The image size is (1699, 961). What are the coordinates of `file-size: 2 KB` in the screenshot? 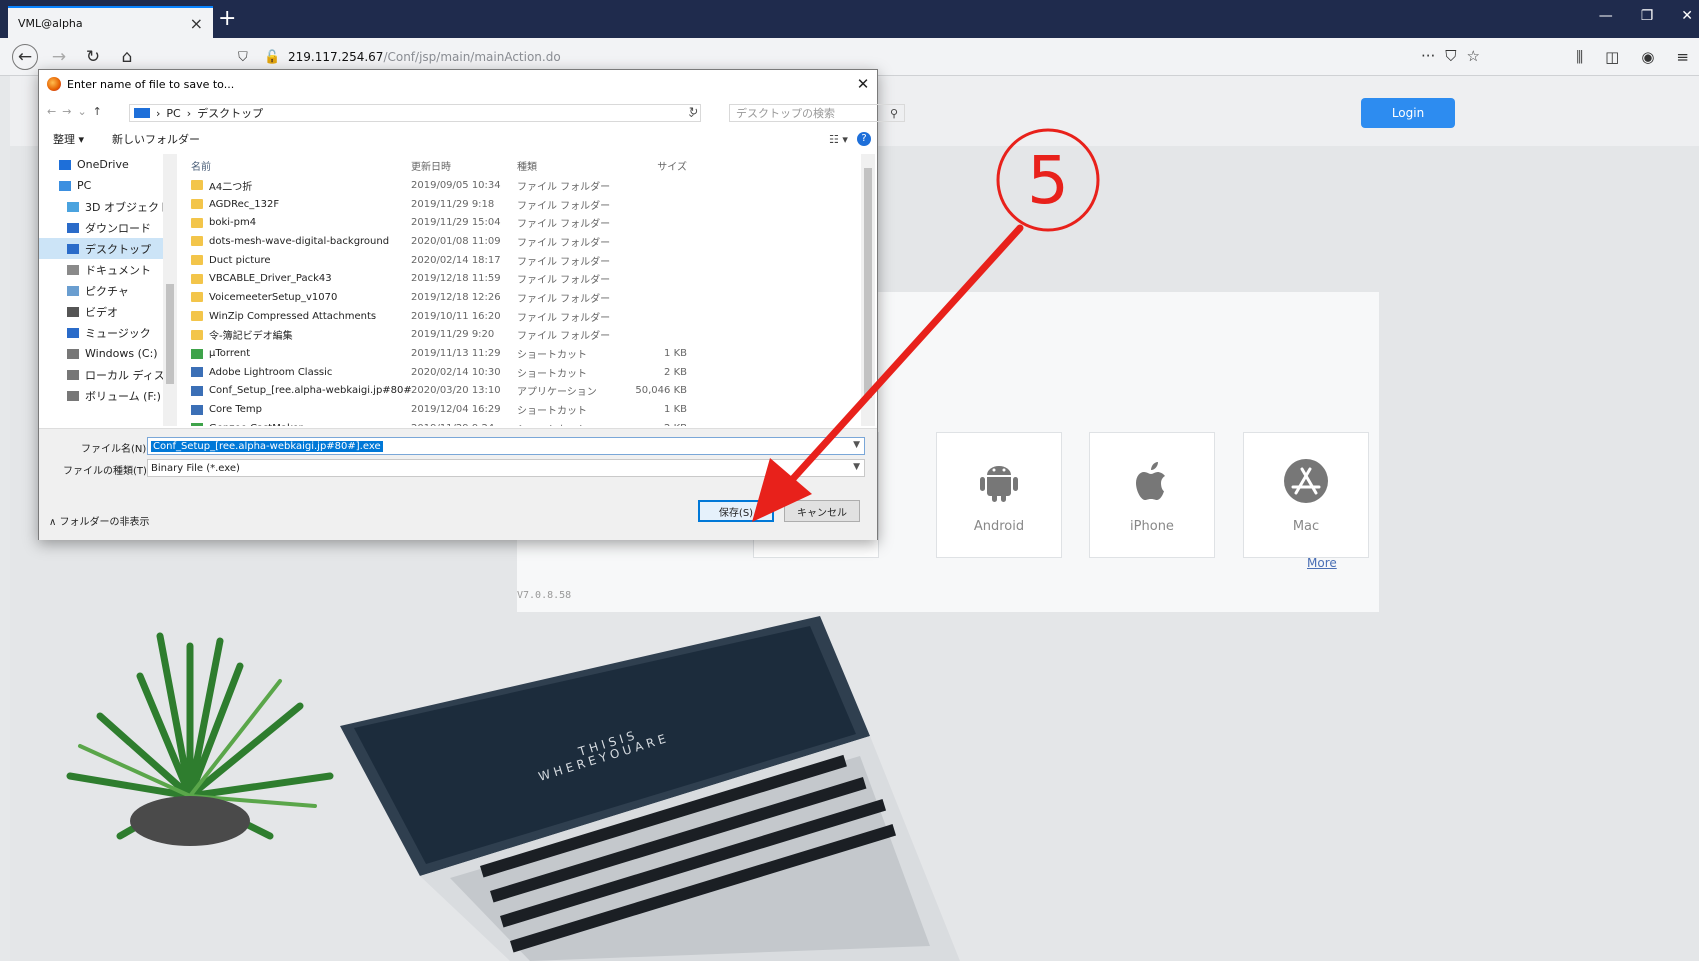 It's located at (652, 424).